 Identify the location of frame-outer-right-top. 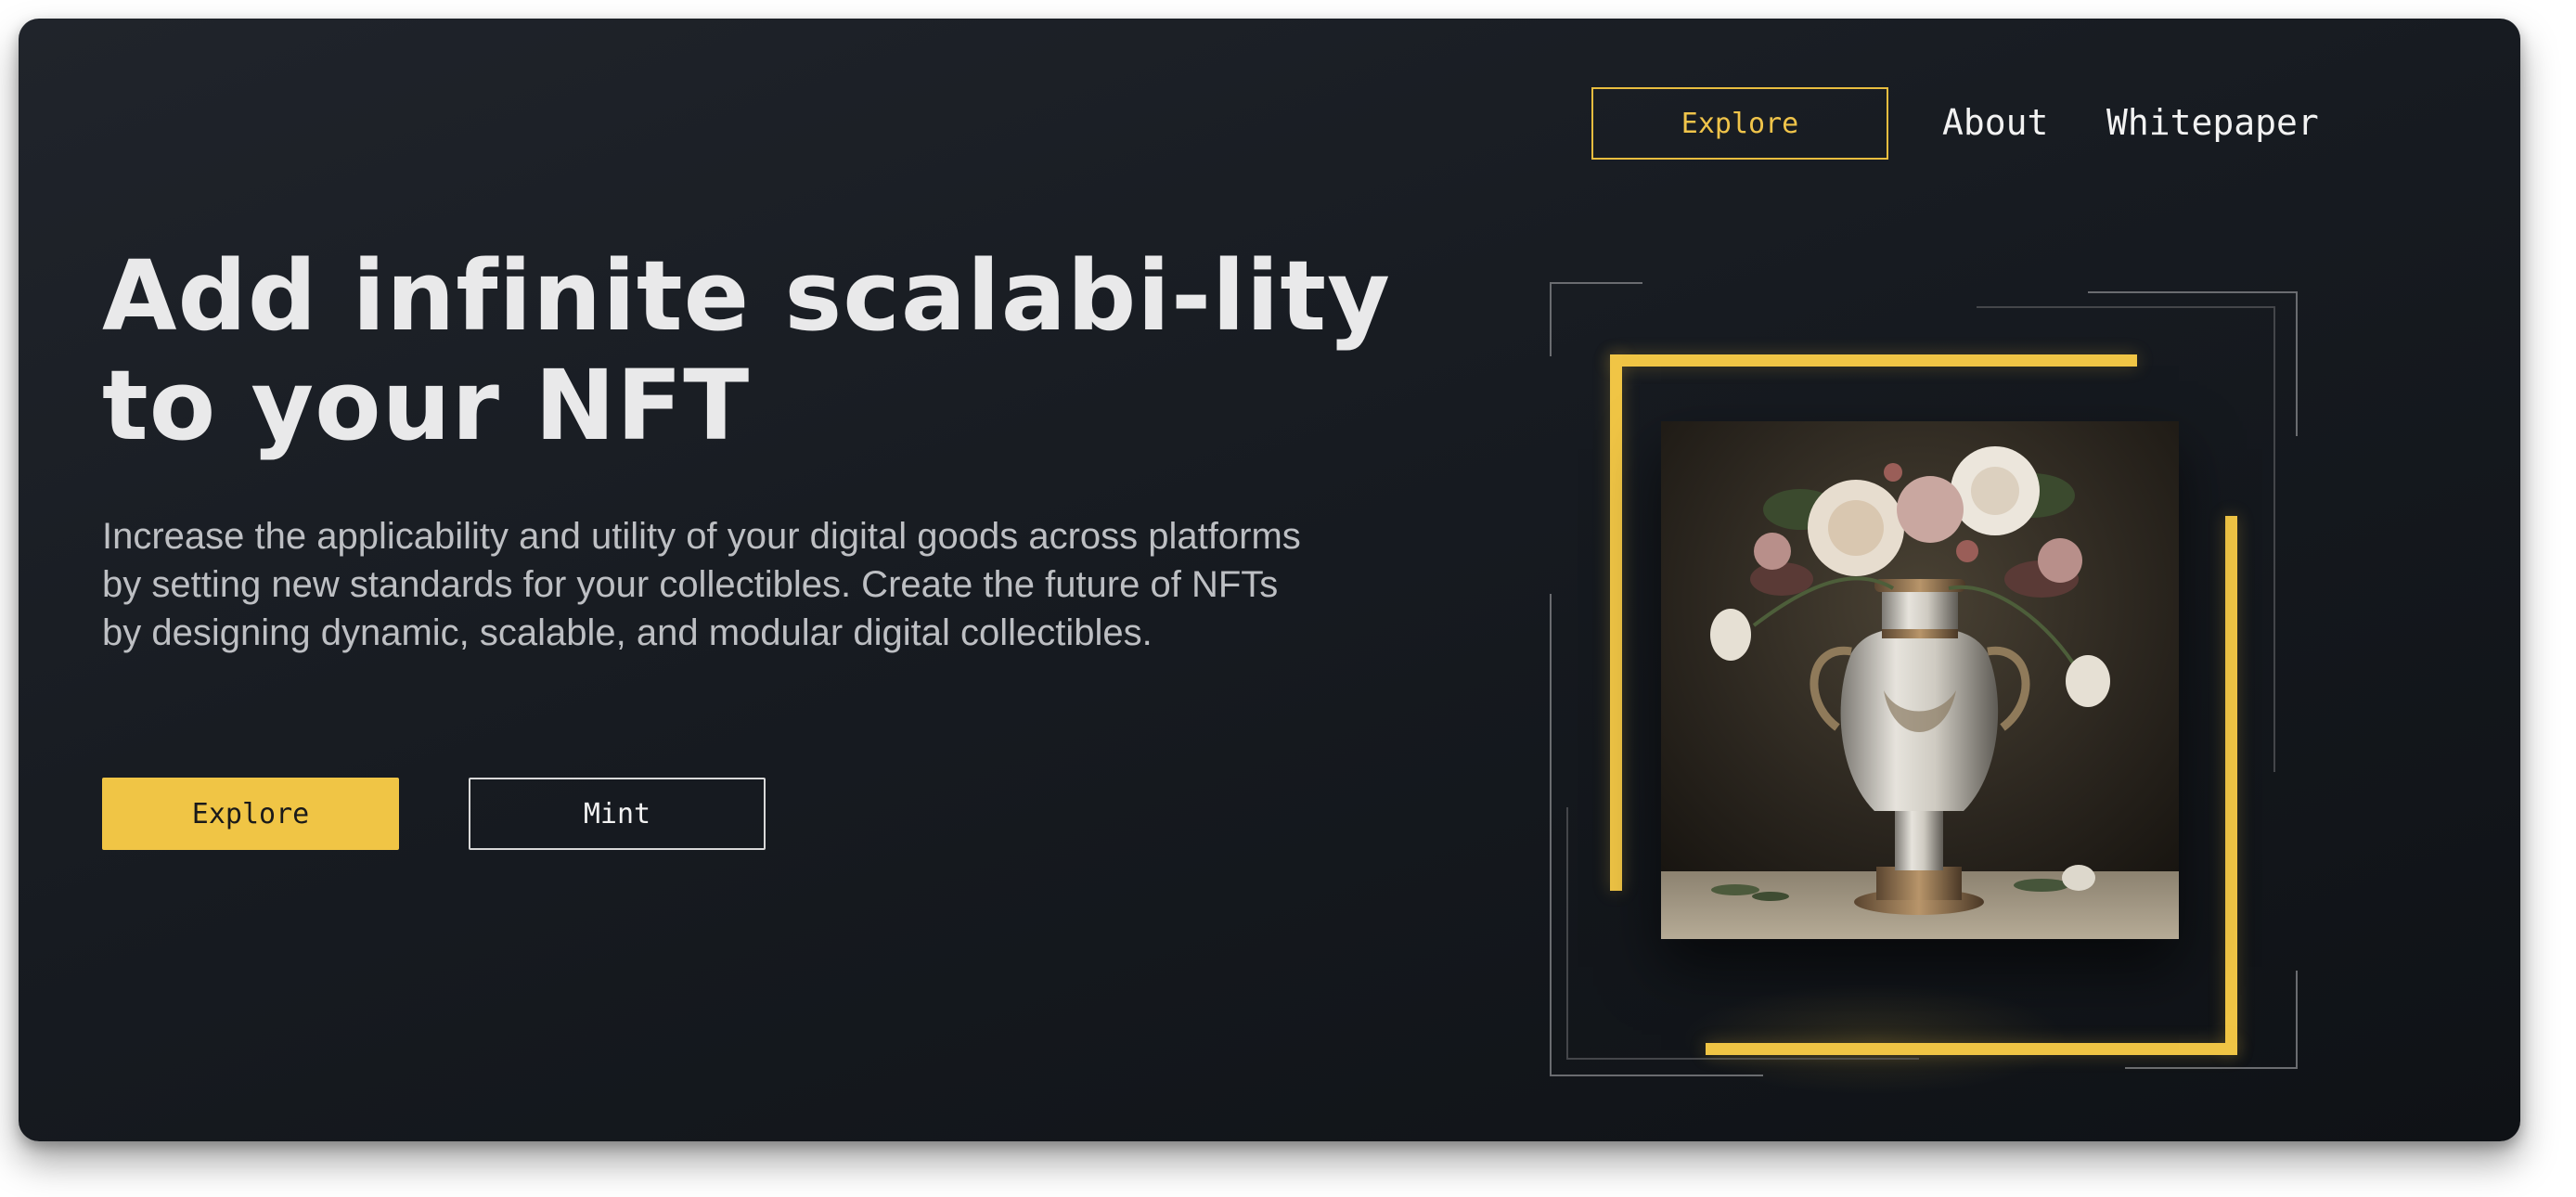
(2297, 363).